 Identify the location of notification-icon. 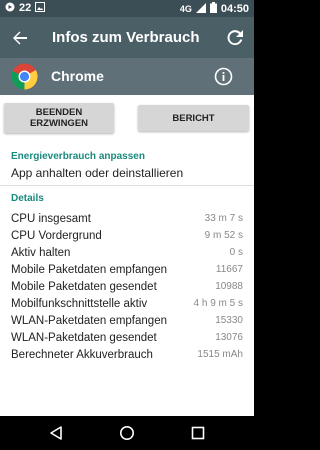
(10, 8).